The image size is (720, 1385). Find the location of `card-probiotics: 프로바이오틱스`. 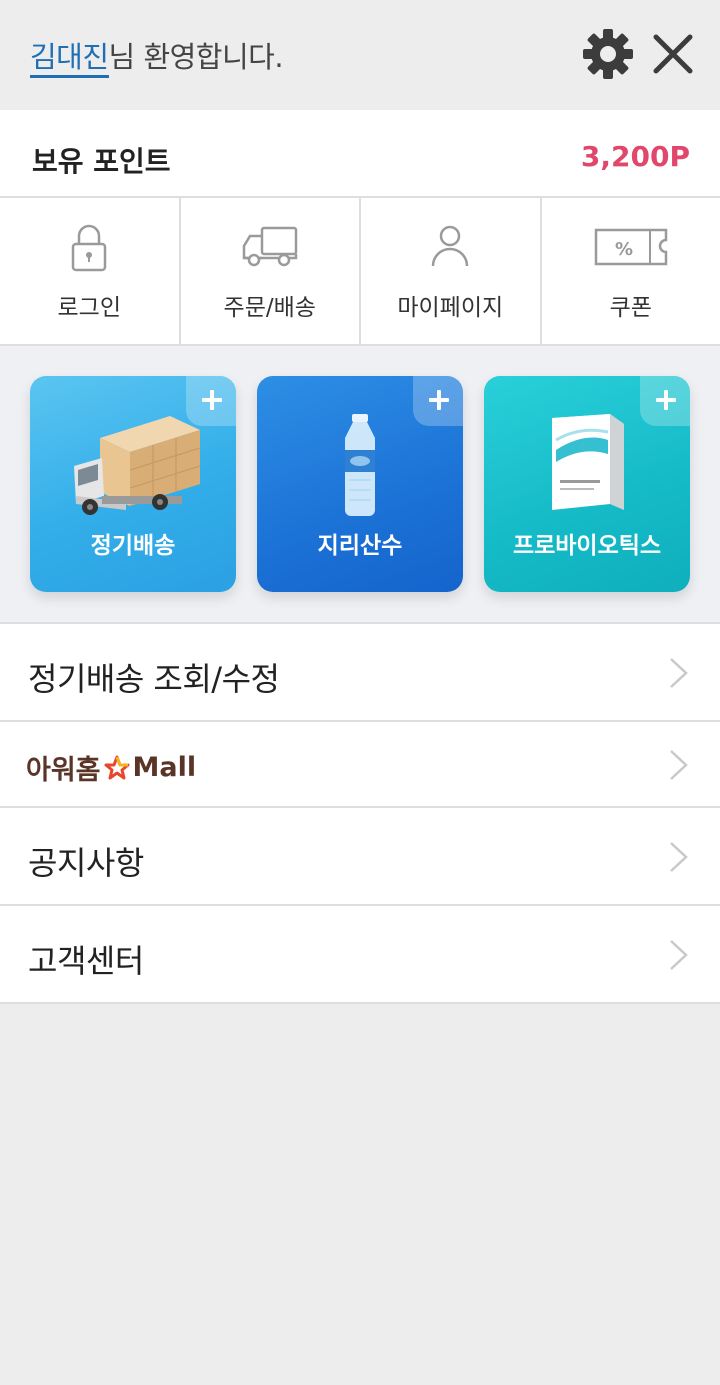

card-probiotics: 프로바이오틱스 is located at coordinates (587, 484).